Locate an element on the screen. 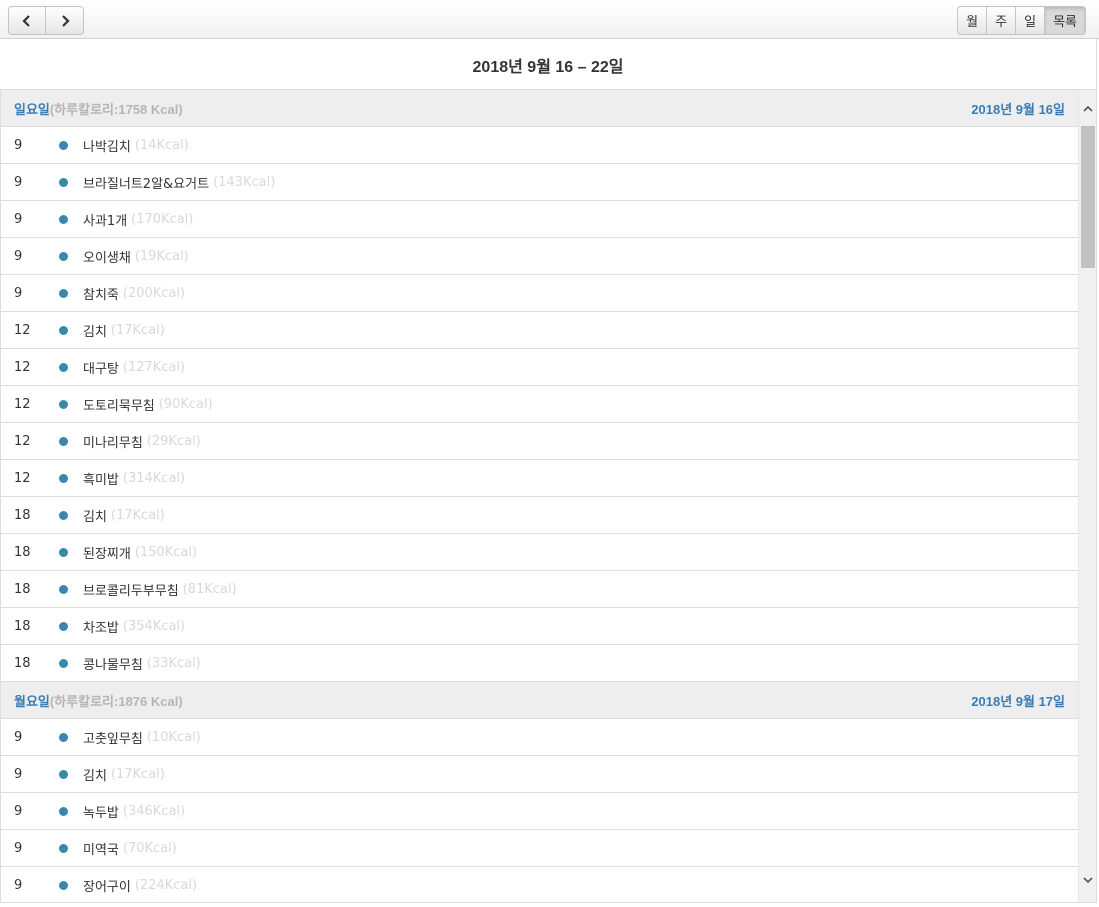 The width and height of the screenshot is (1099, 907). scrollbar-thumb is located at coordinates (1088, 197).